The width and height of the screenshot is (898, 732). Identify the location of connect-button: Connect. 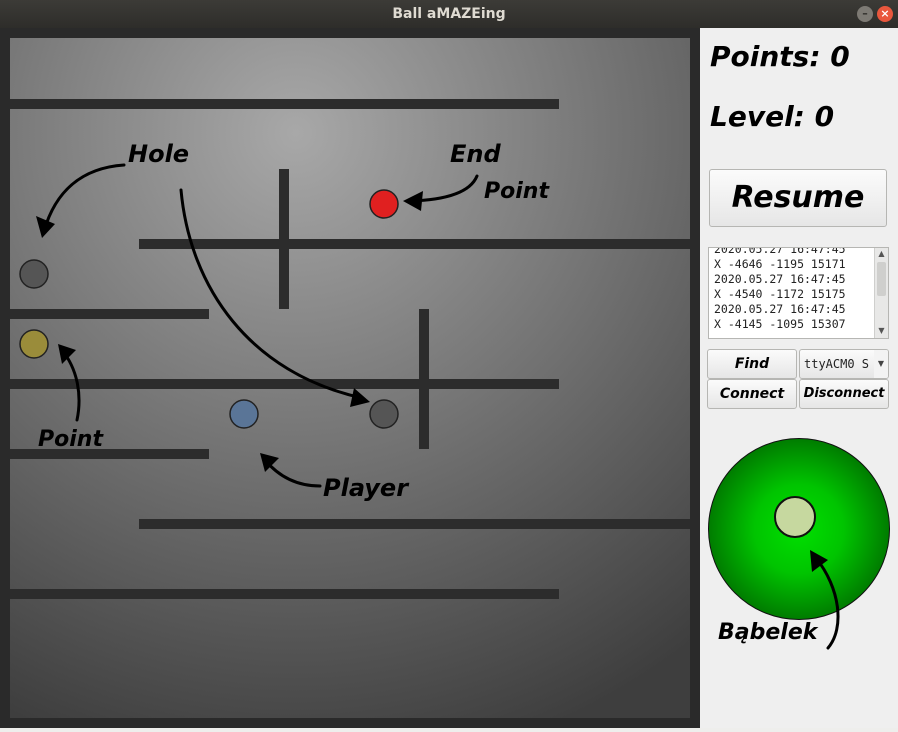
(752, 394).